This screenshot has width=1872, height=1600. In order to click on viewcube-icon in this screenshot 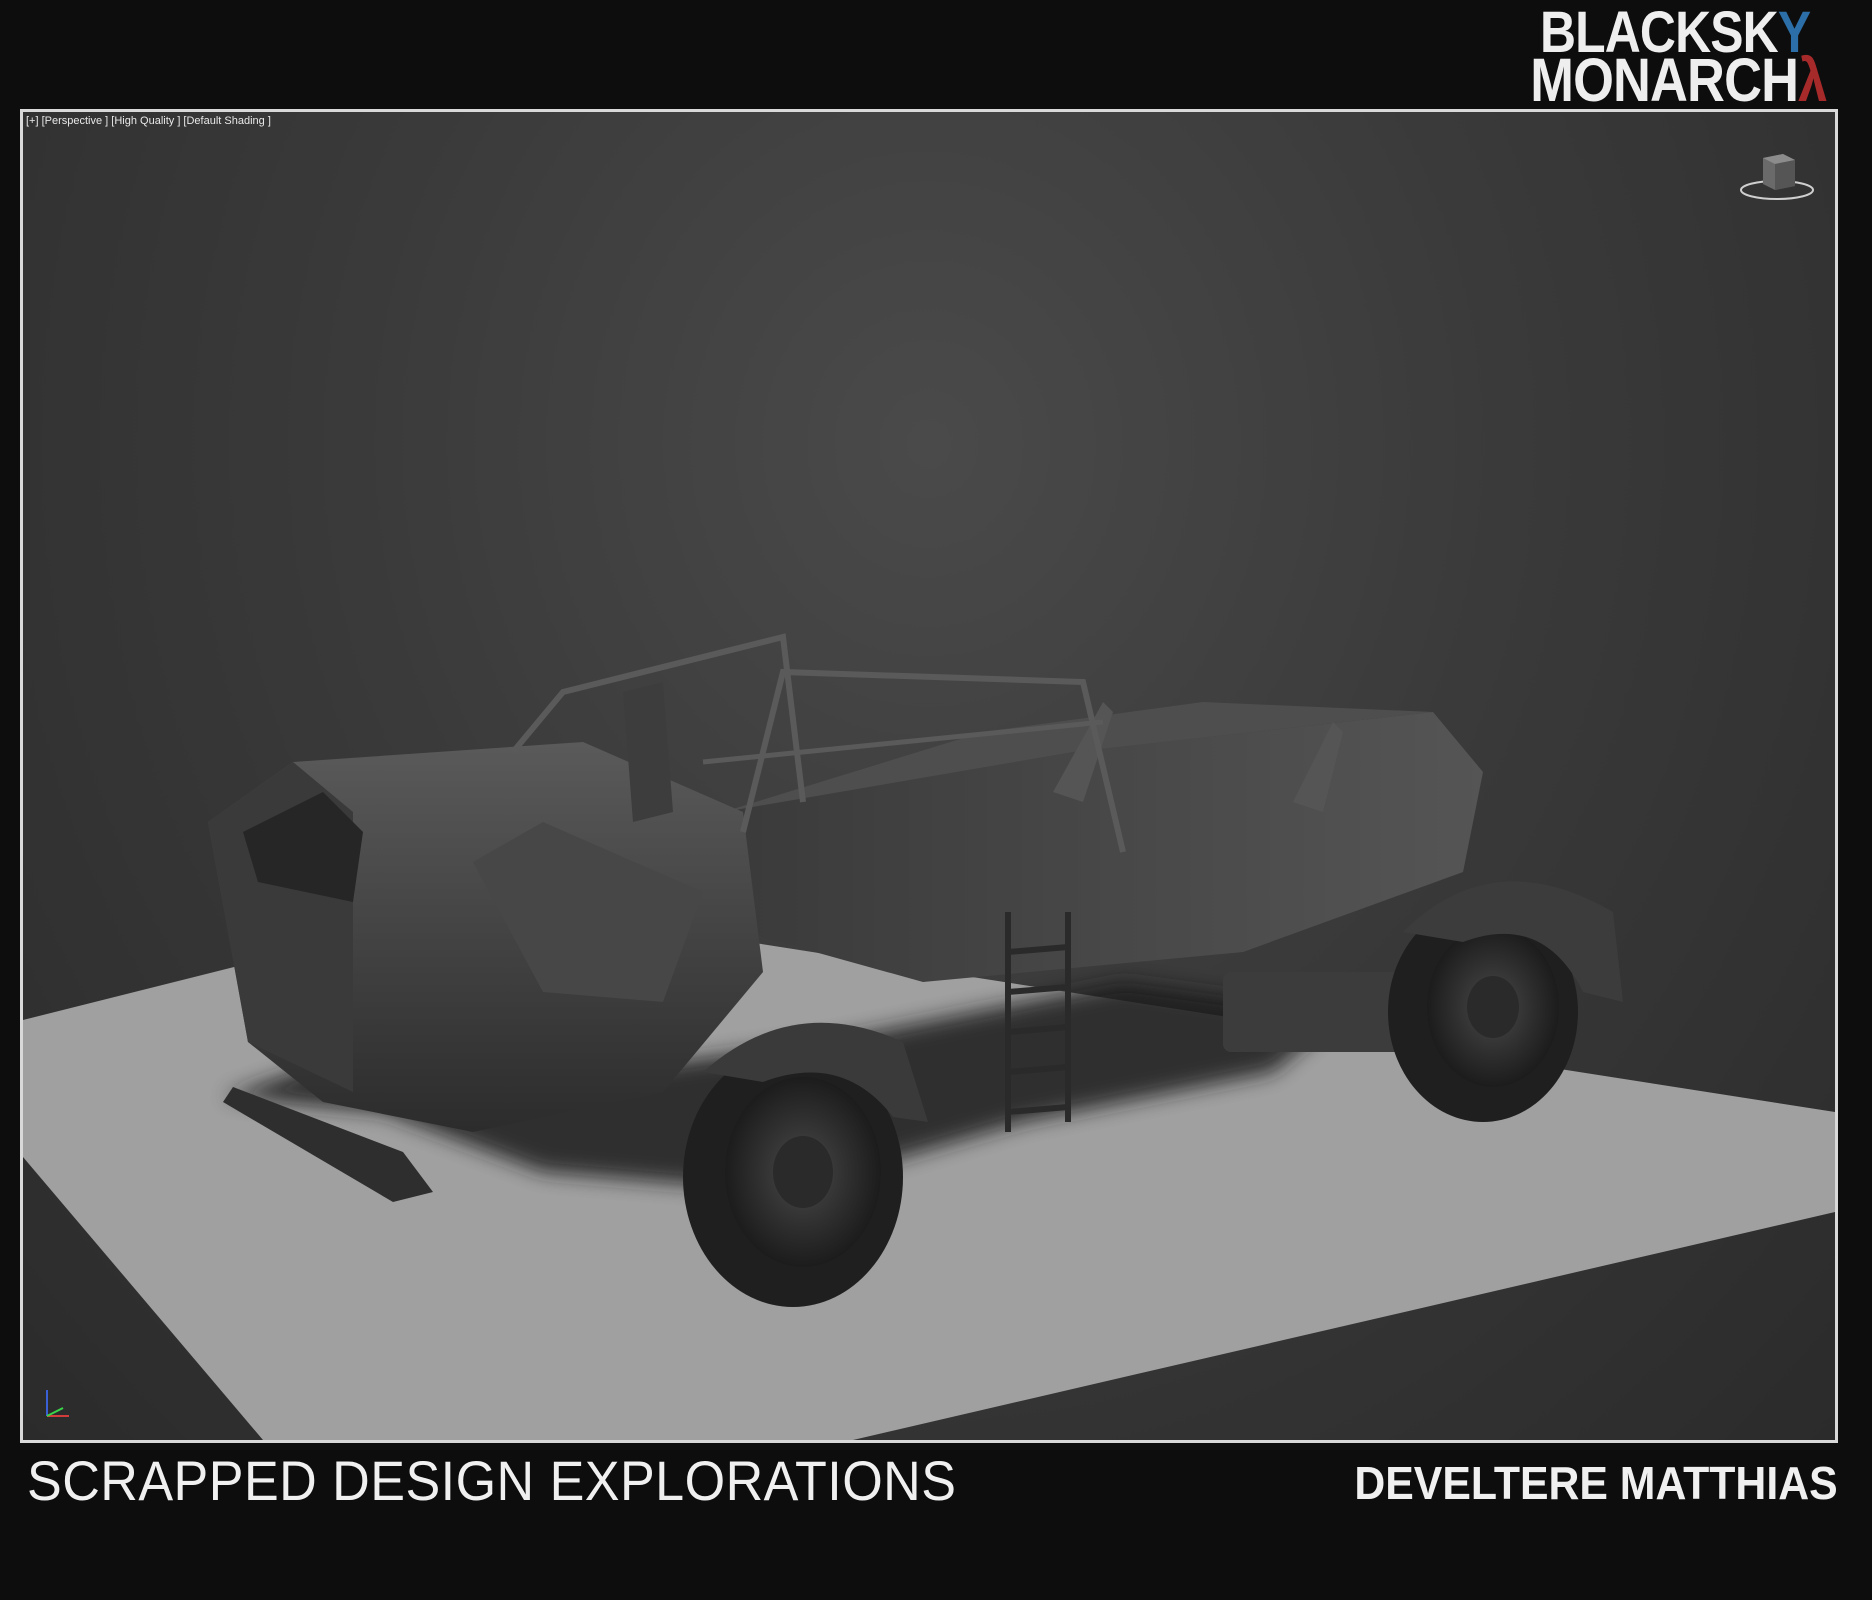, I will do `click(1777, 176)`.